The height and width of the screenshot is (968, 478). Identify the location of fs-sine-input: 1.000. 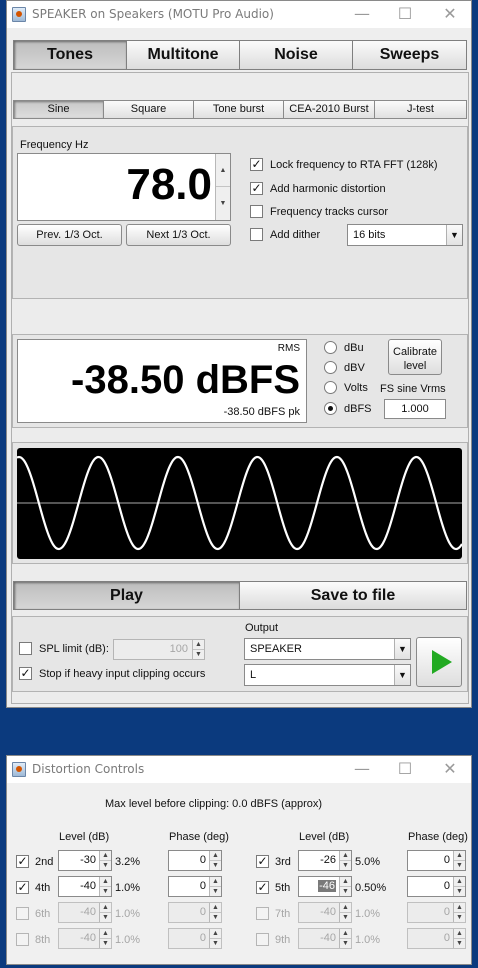
(415, 409).